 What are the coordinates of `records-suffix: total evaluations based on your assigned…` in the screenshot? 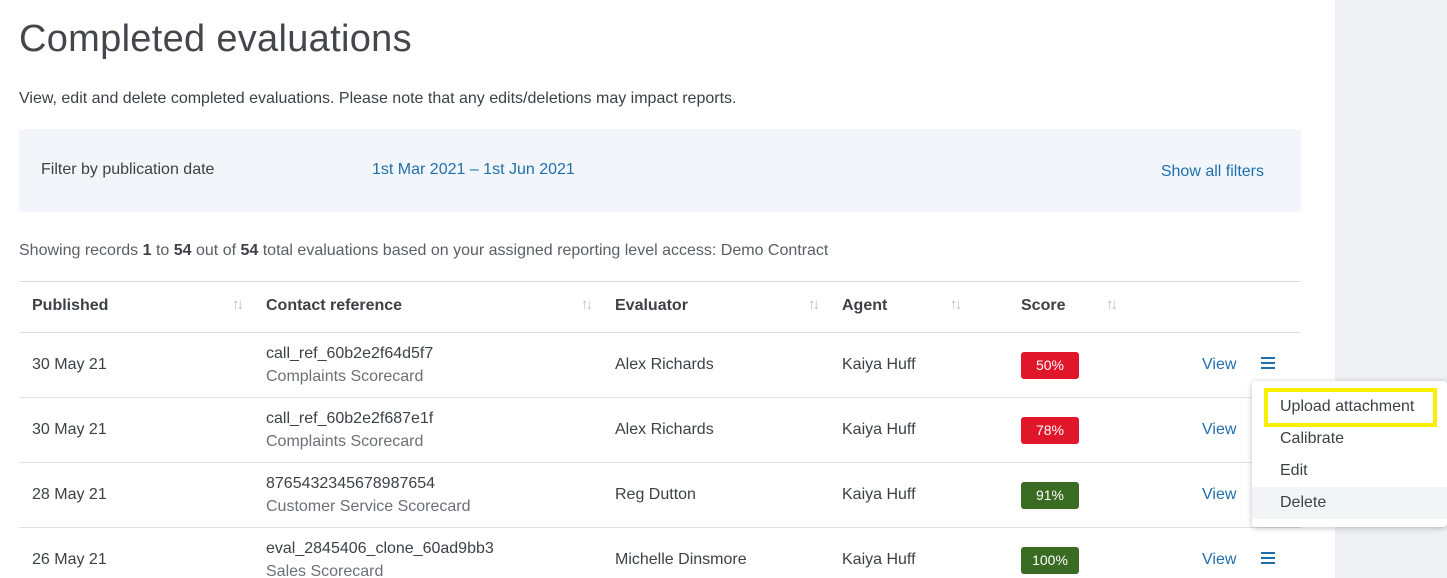 It's located at (543, 250).